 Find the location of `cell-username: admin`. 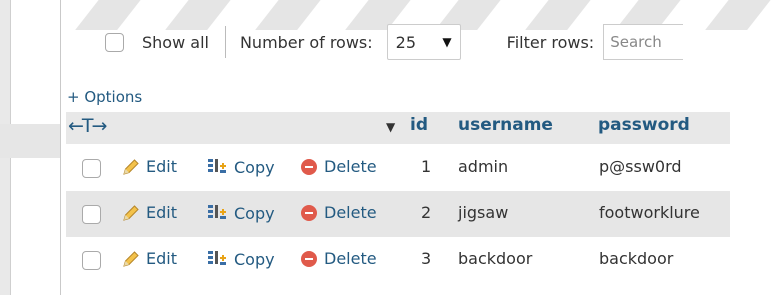

cell-username: admin is located at coordinates (483, 166).